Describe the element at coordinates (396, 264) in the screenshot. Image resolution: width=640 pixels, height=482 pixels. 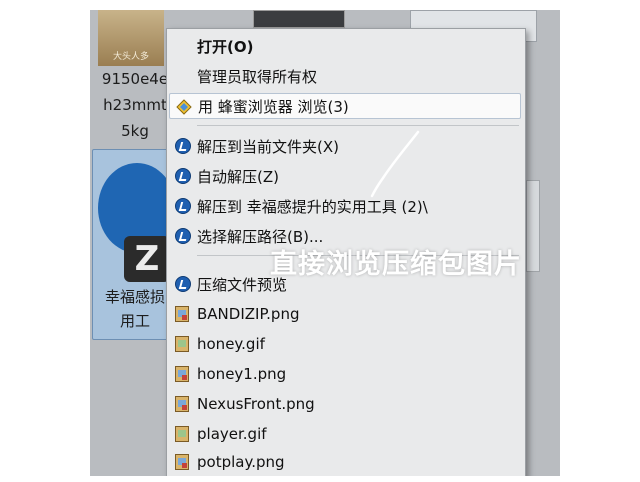
I see `overlay-caption: 直接浏览压缩包图片` at that location.